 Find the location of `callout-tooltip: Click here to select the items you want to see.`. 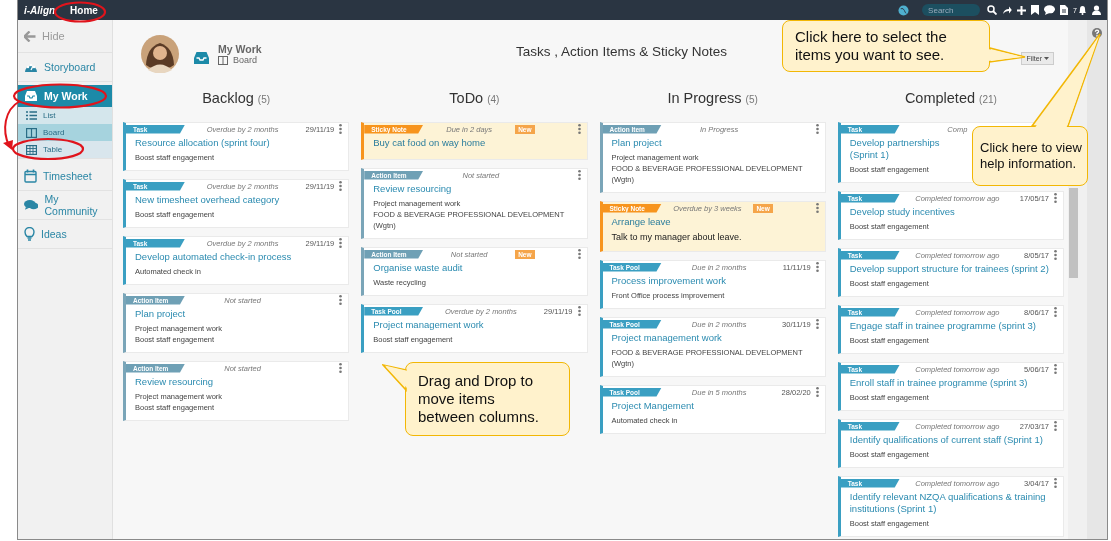

callout-tooltip: Click here to select the items you want to see. is located at coordinates (886, 46).